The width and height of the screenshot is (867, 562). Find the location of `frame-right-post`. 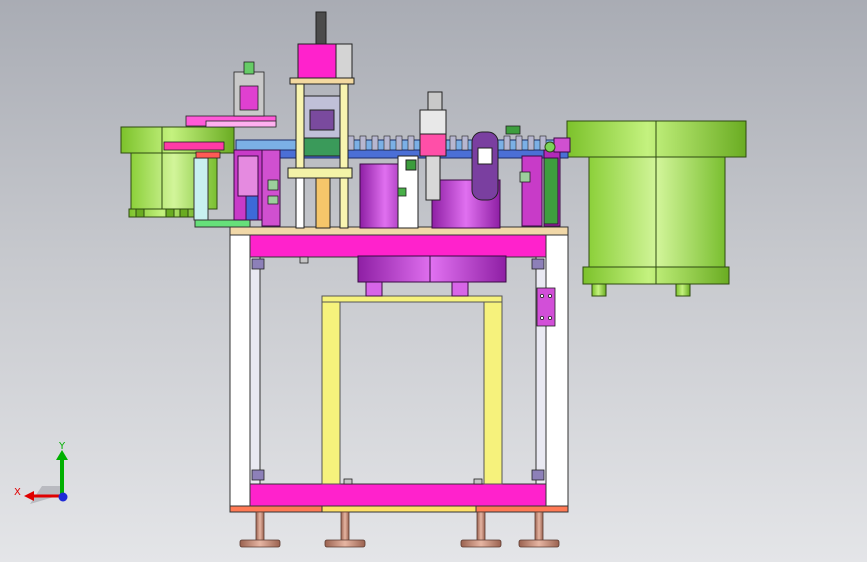

frame-right-post is located at coordinates (557, 369).